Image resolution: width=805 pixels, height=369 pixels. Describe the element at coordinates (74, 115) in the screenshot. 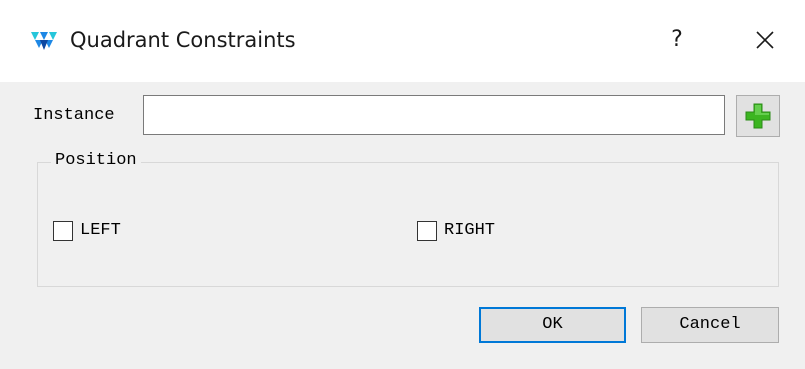

I see `instance-label: Instance` at that location.